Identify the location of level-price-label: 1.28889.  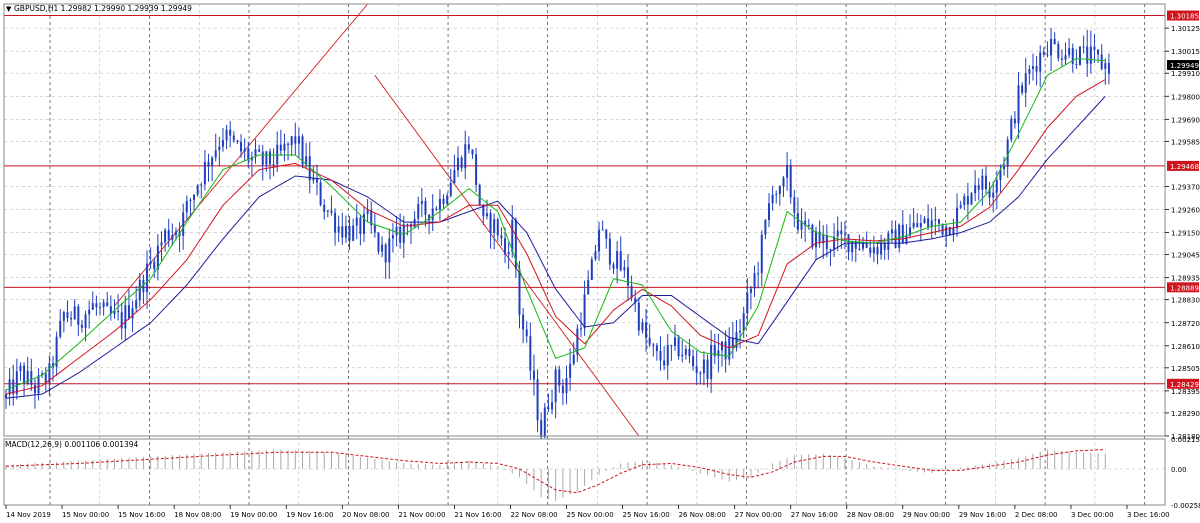
(1184, 288).